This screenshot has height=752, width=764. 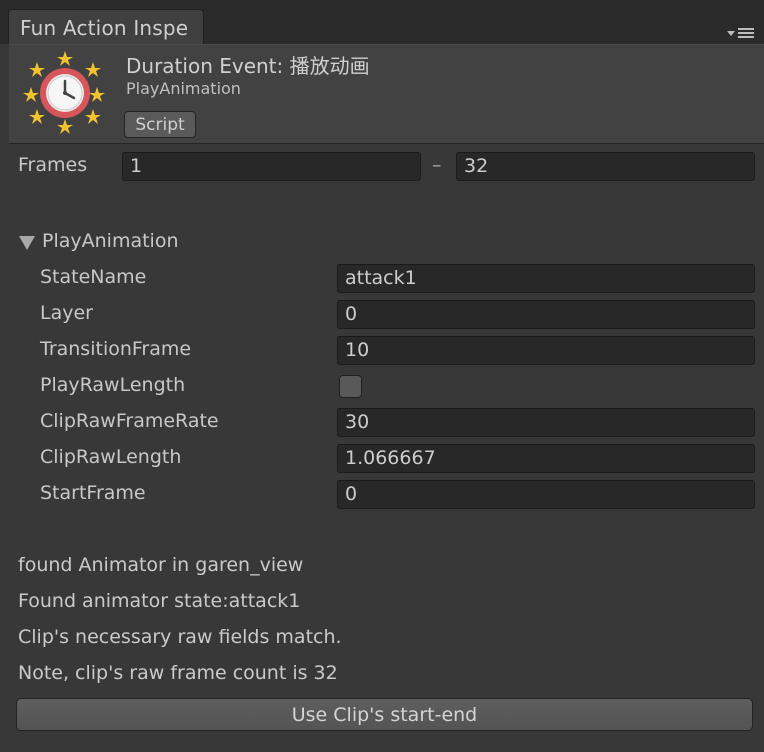 What do you see at coordinates (160, 124) in the screenshot?
I see `script-button: Script` at bounding box center [160, 124].